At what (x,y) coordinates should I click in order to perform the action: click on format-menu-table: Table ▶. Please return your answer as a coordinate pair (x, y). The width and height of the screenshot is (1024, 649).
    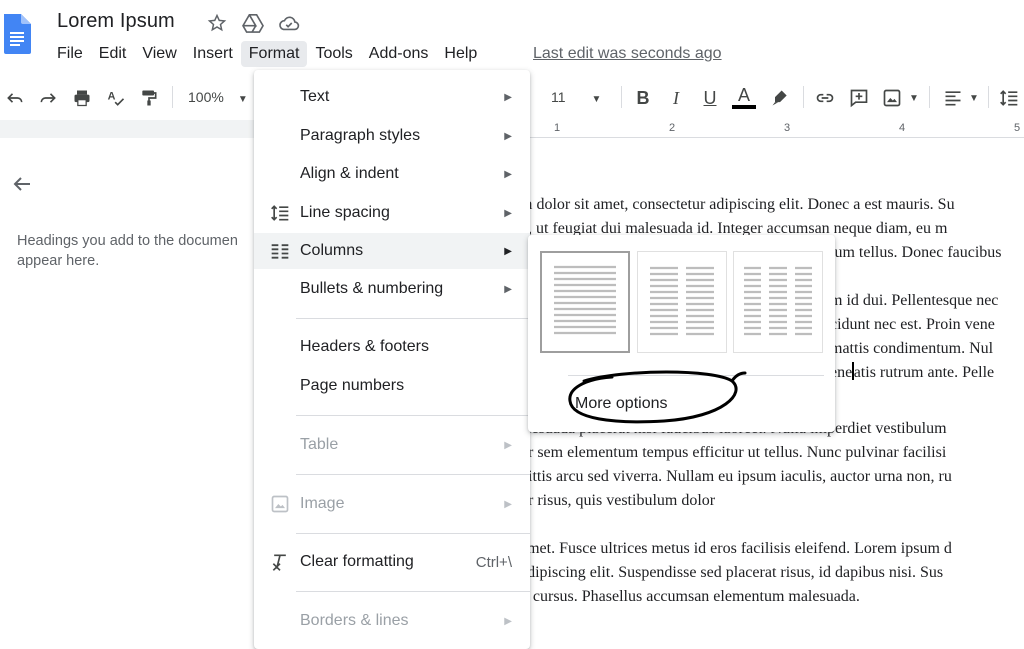
    Looking at the image, I should click on (392, 445).